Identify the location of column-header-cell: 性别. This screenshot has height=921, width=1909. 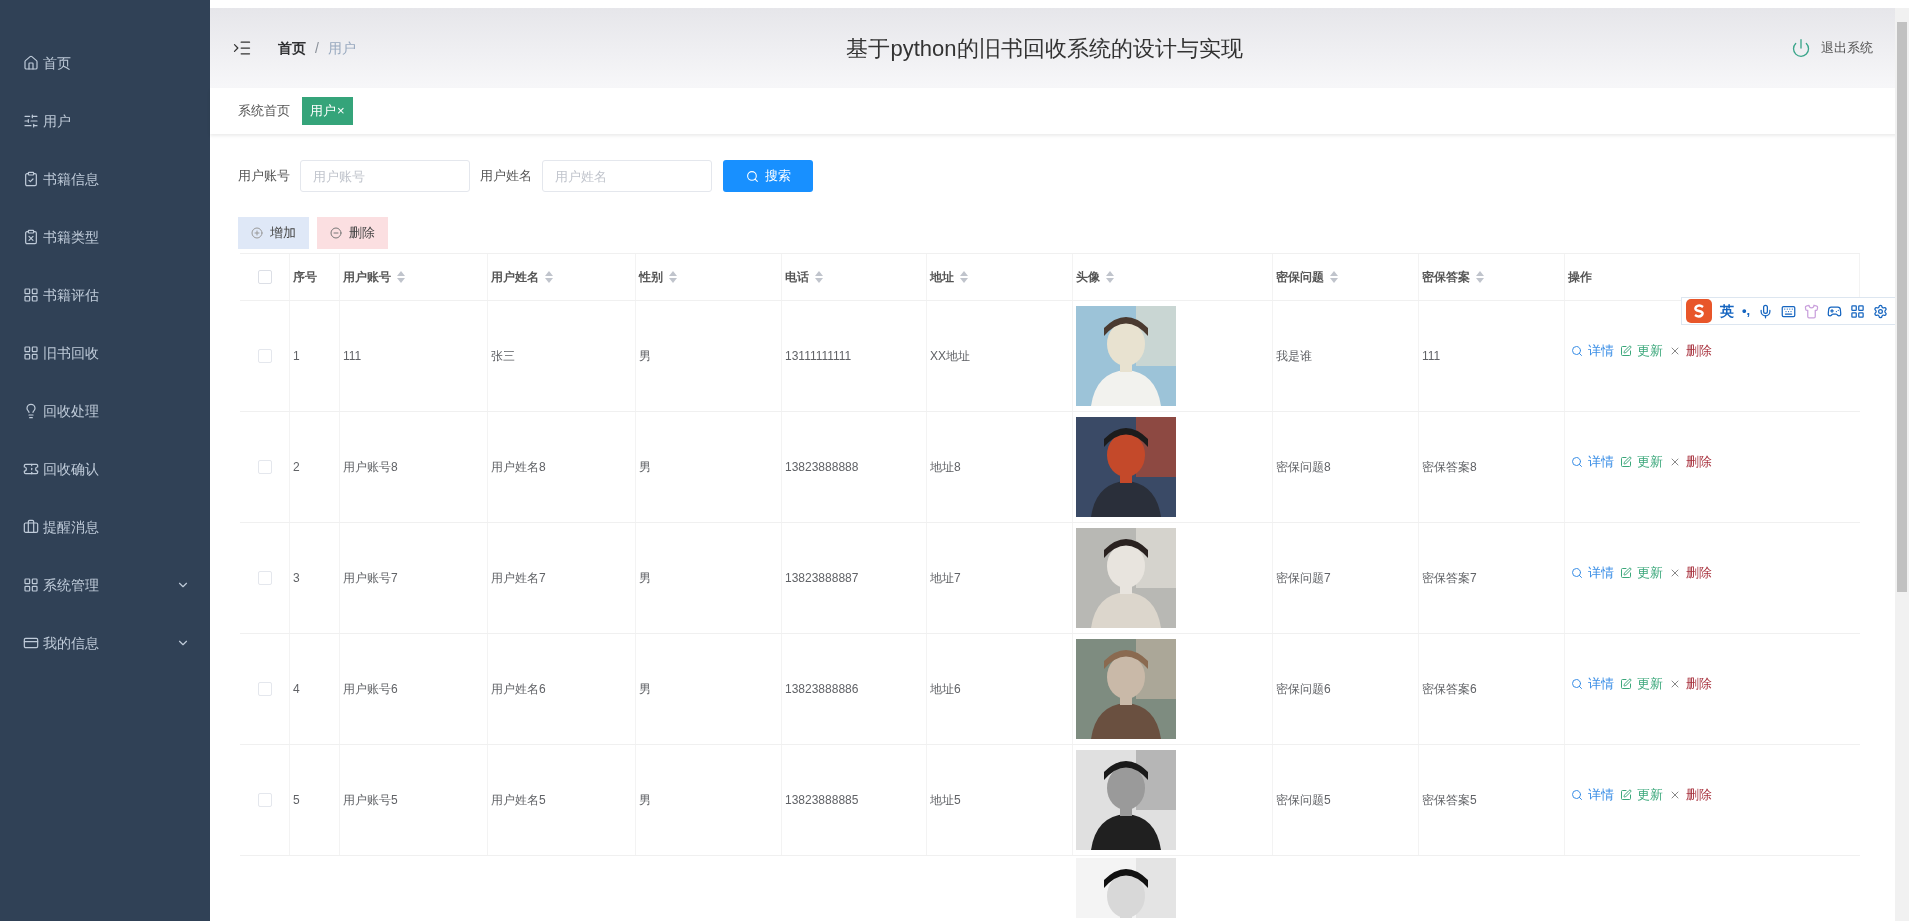
(709, 277).